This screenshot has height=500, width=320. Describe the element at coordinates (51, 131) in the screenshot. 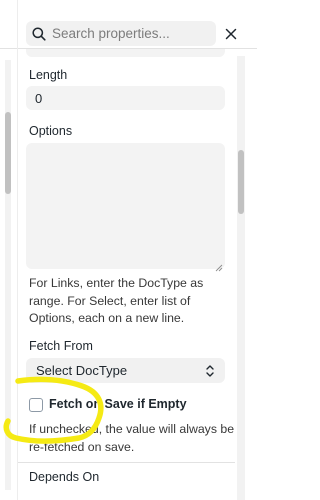

I see `options-label: Options` at that location.